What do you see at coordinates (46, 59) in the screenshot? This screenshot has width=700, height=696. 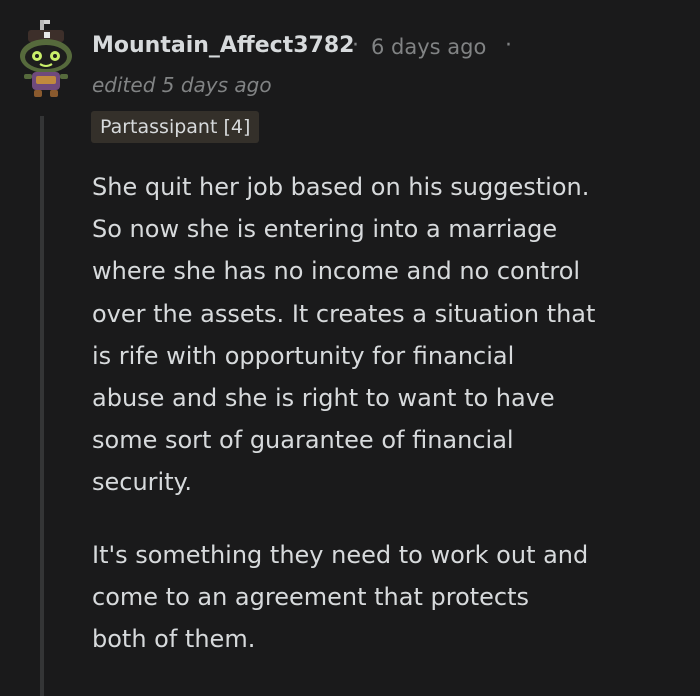 I see `robot-avatar-icon` at bounding box center [46, 59].